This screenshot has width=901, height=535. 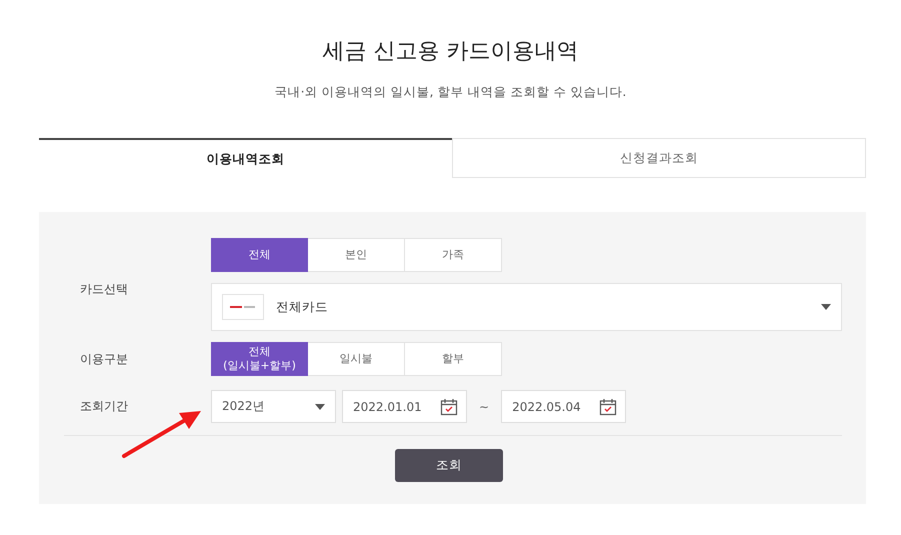 What do you see at coordinates (104, 289) in the screenshot?
I see `field-label: 카드선택` at bounding box center [104, 289].